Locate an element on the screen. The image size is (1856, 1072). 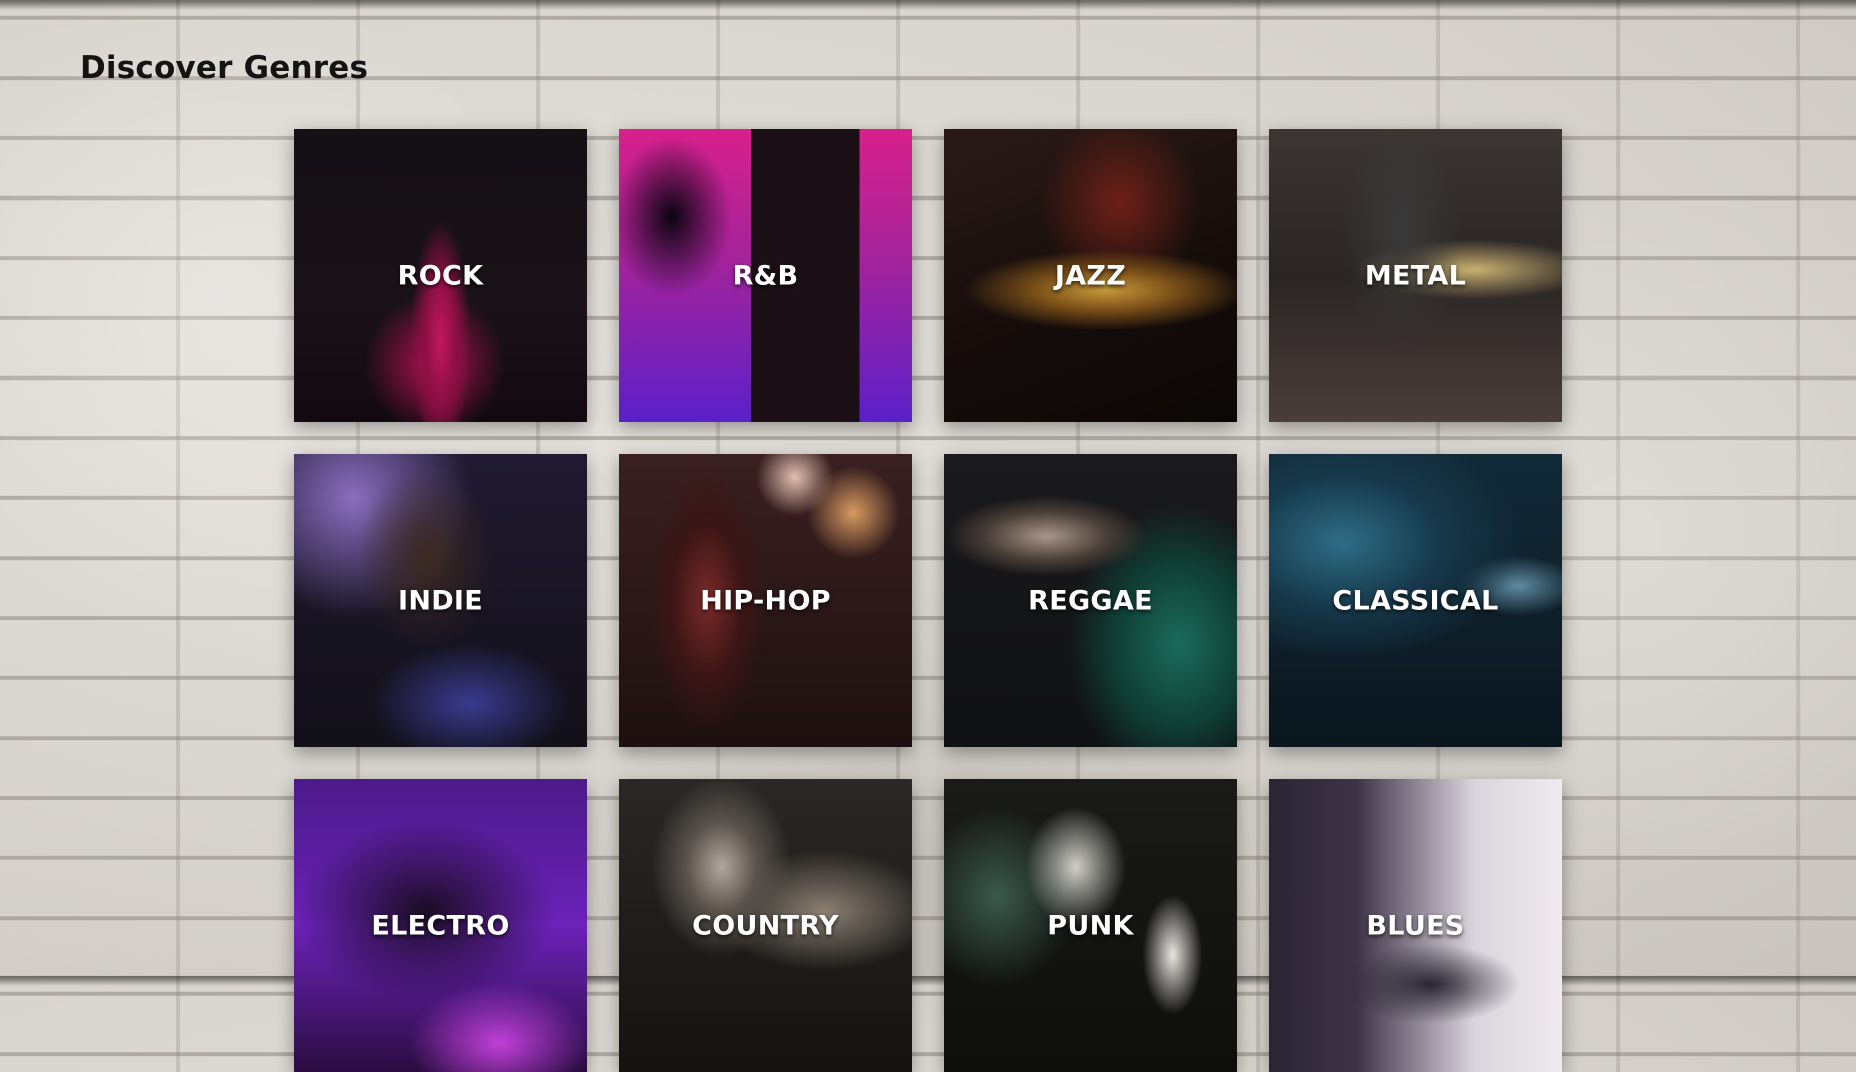
genre-card-country: COUNTRY is located at coordinates (765, 925).